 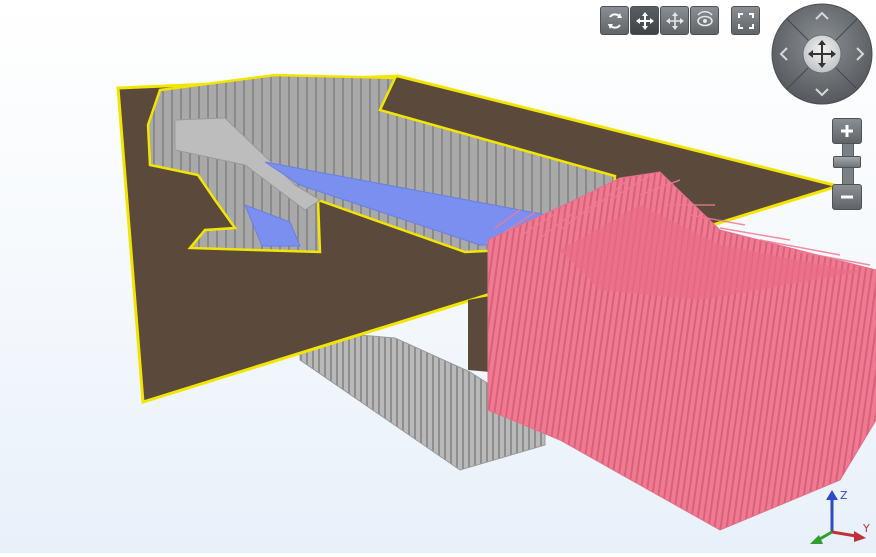 I want to click on fullscreen-icon, so click(x=745, y=20).